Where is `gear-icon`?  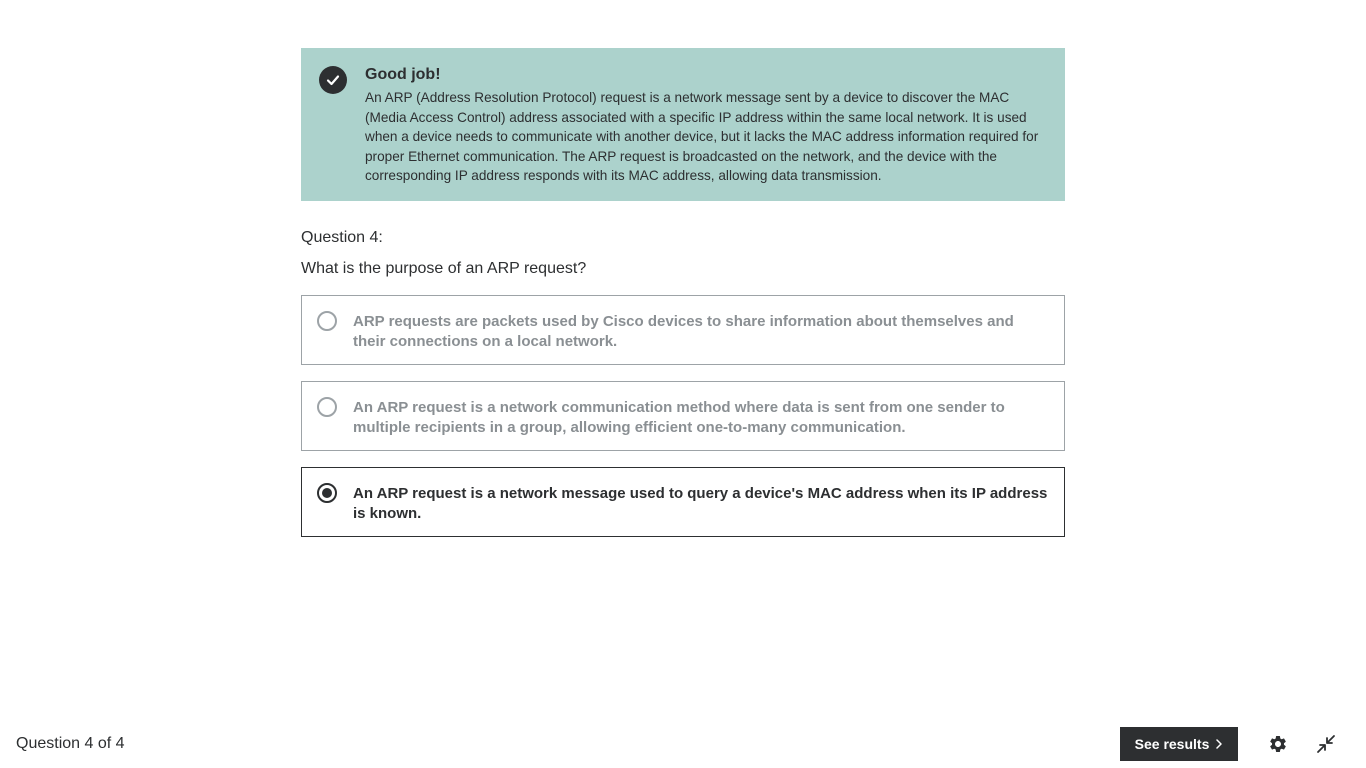
gear-icon is located at coordinates (1278, 744).